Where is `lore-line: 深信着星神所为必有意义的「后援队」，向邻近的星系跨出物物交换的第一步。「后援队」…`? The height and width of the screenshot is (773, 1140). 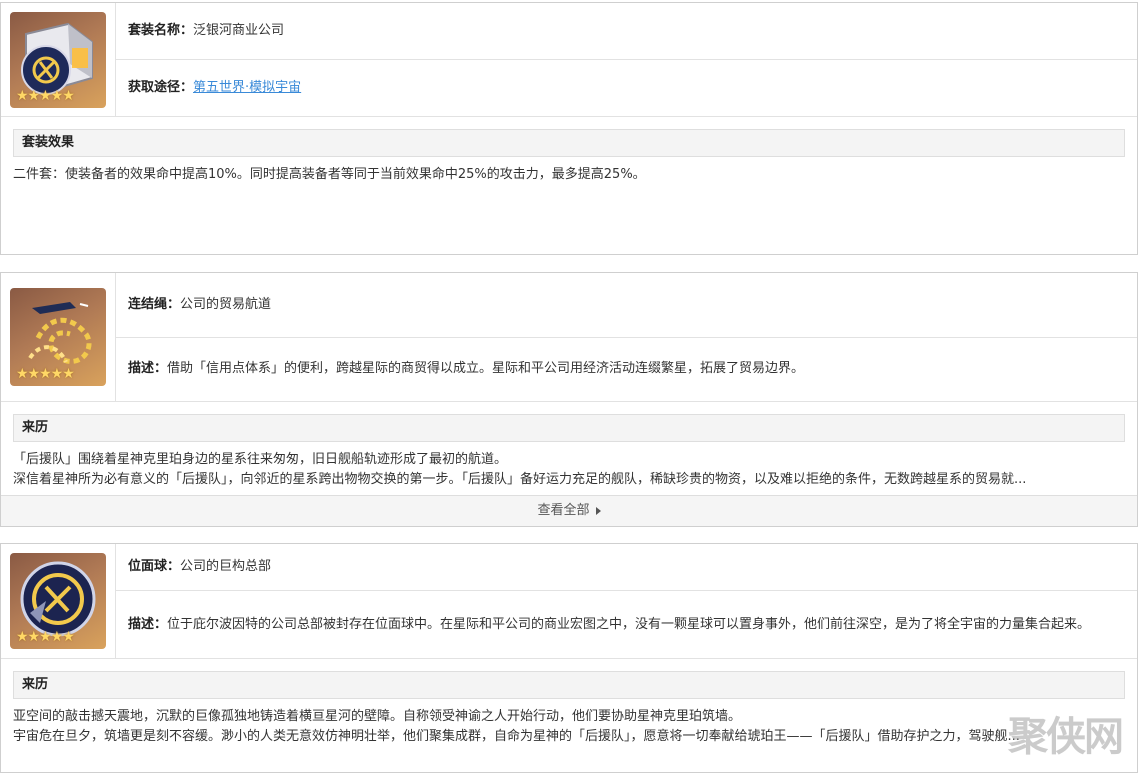
lore-line: 深信着星神所为必有意义的「后援队」，向邻近的星系跨出物物交换的第一步。「后援队」… is located at coordinates (520, 479).